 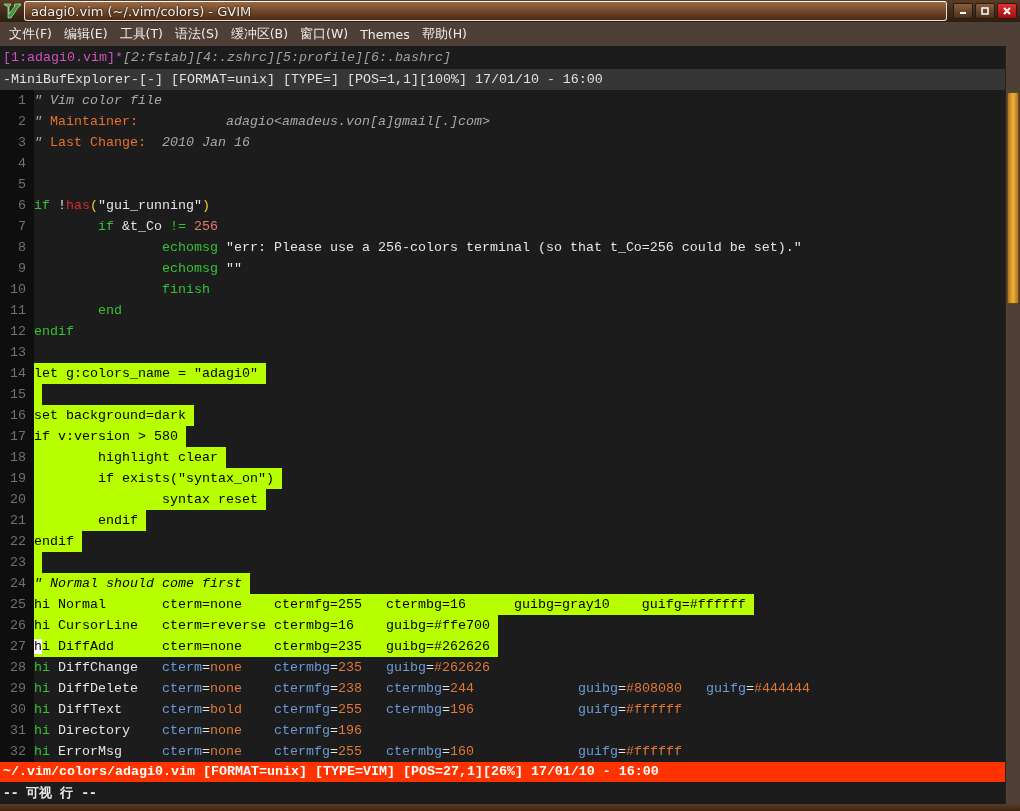 I want to click on line-number: 26, so click(x=17, y=625).